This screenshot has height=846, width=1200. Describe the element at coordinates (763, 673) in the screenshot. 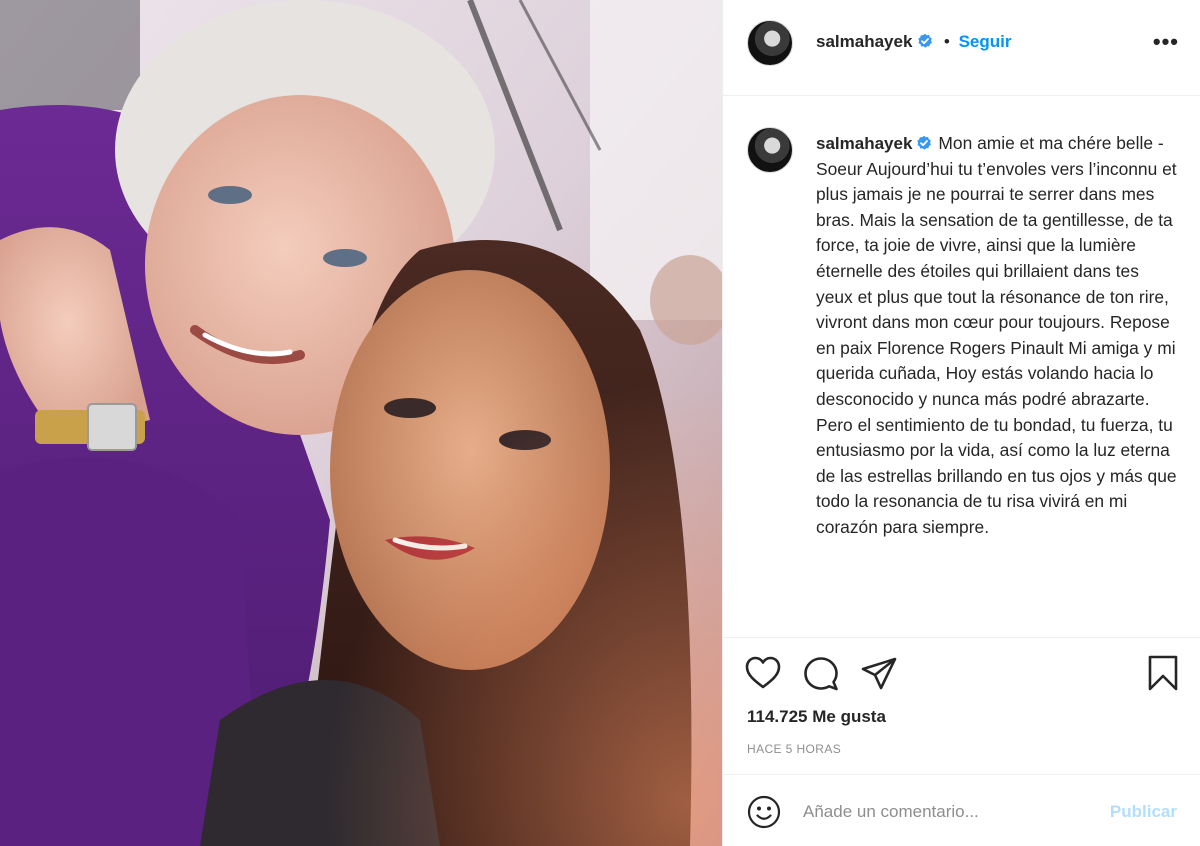

I see `heart-icon` at that location.